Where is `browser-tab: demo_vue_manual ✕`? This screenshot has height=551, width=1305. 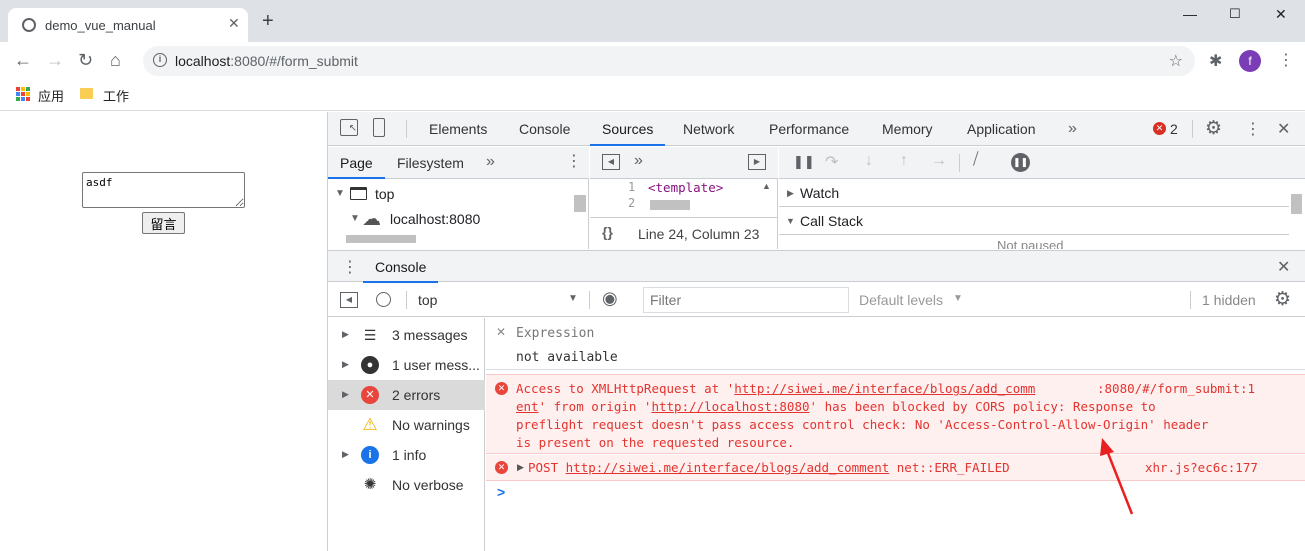 browser-tab: demo_vue_manual ✕ is located at coordinates (128, 25).